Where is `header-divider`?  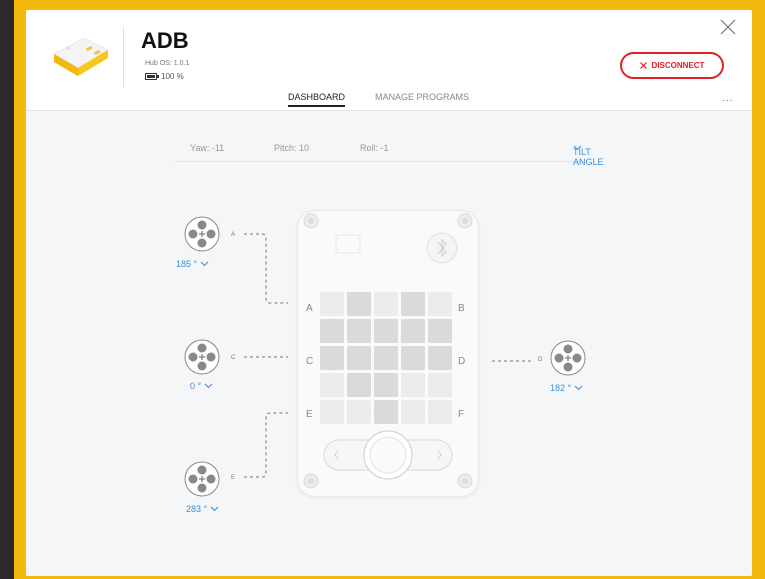 header-divider is located at coordinates (123, 57).